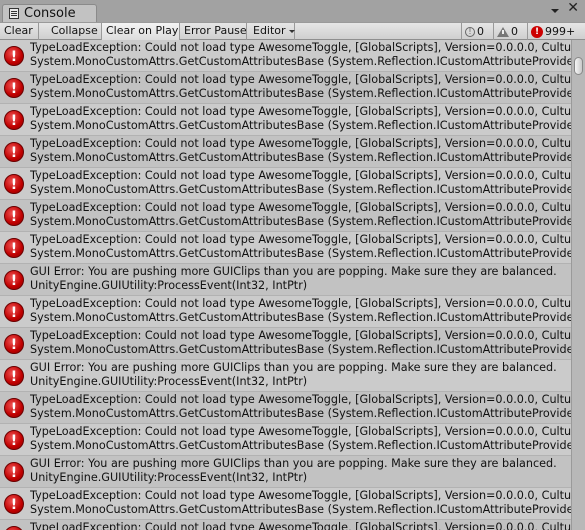 Image resolution: width=585 pixels, height=530 pixels. Describe the element at coordinates (578, 66) in the screenshot. I see `scrollbar-thumb` at that location.